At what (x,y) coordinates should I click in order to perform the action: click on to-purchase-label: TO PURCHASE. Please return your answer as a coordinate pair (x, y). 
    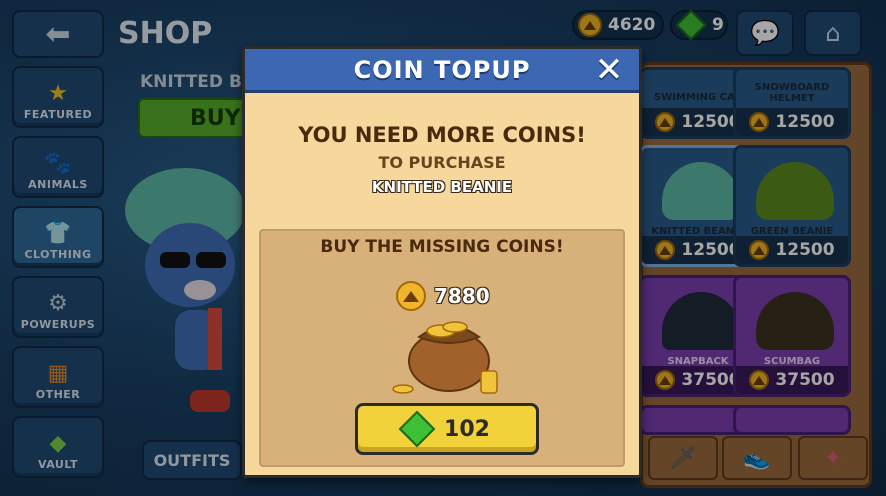
    Looking at the image, I should click on (442, 162).